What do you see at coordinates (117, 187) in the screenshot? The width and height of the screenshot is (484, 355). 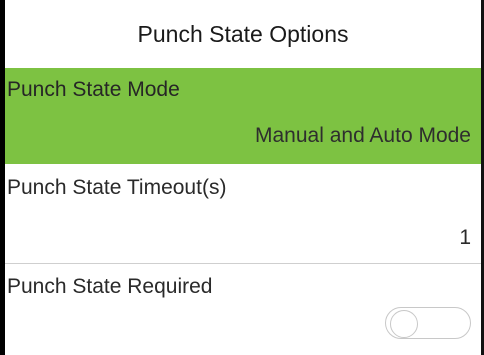 I see `option-label: Punch State Timeout(s)` at bounding box center [117, 187].